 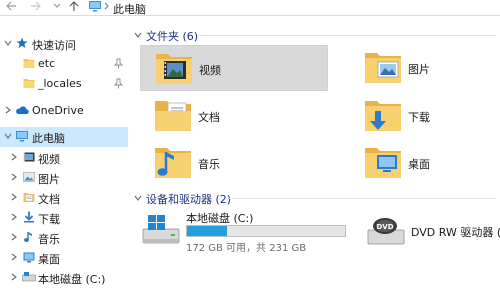 I want to click on downloads-icon, so click(x=29, y=217).